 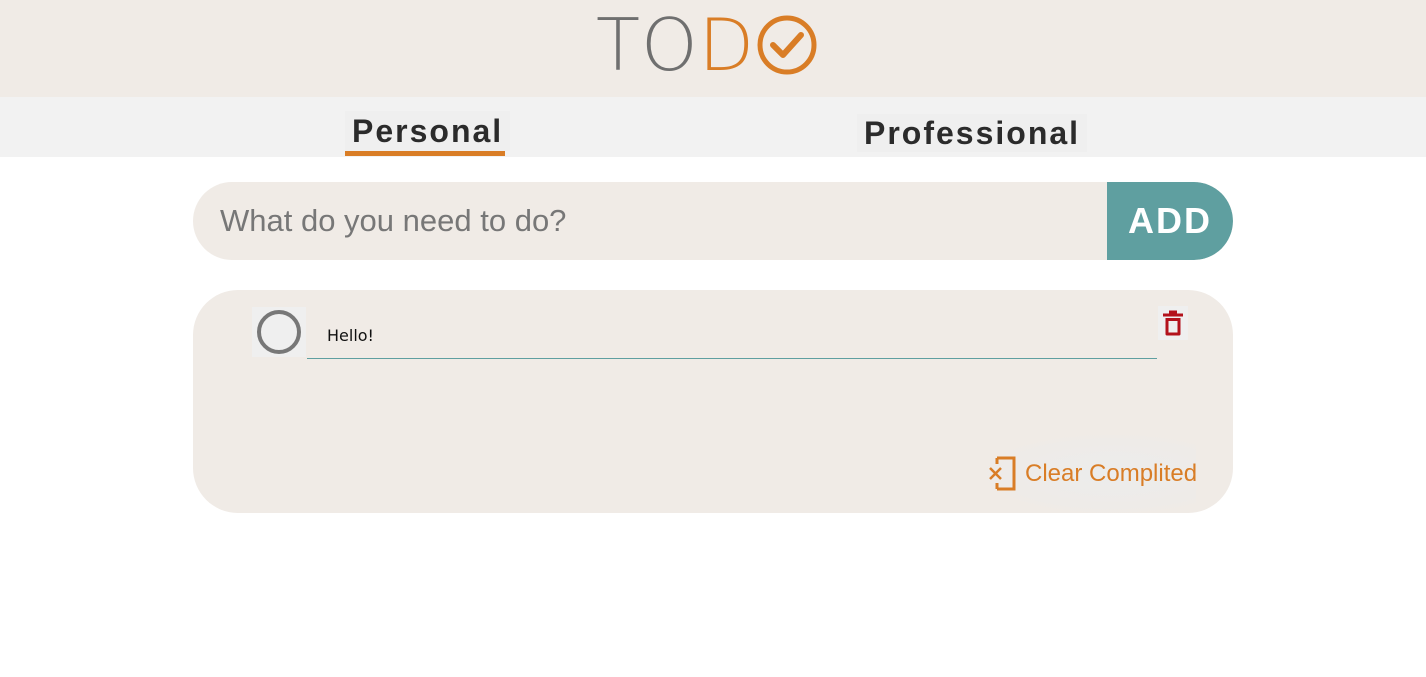 What do you see at coordinates (972, 133) in the screenshot?
I see `tab-professional: Professional` at bounding box center [972, 133].